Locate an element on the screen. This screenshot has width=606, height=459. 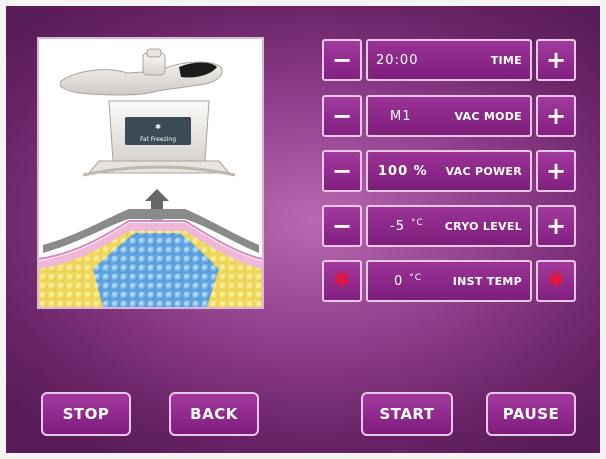
inst-temp-unit: °C is located at coordinates (416, 278).